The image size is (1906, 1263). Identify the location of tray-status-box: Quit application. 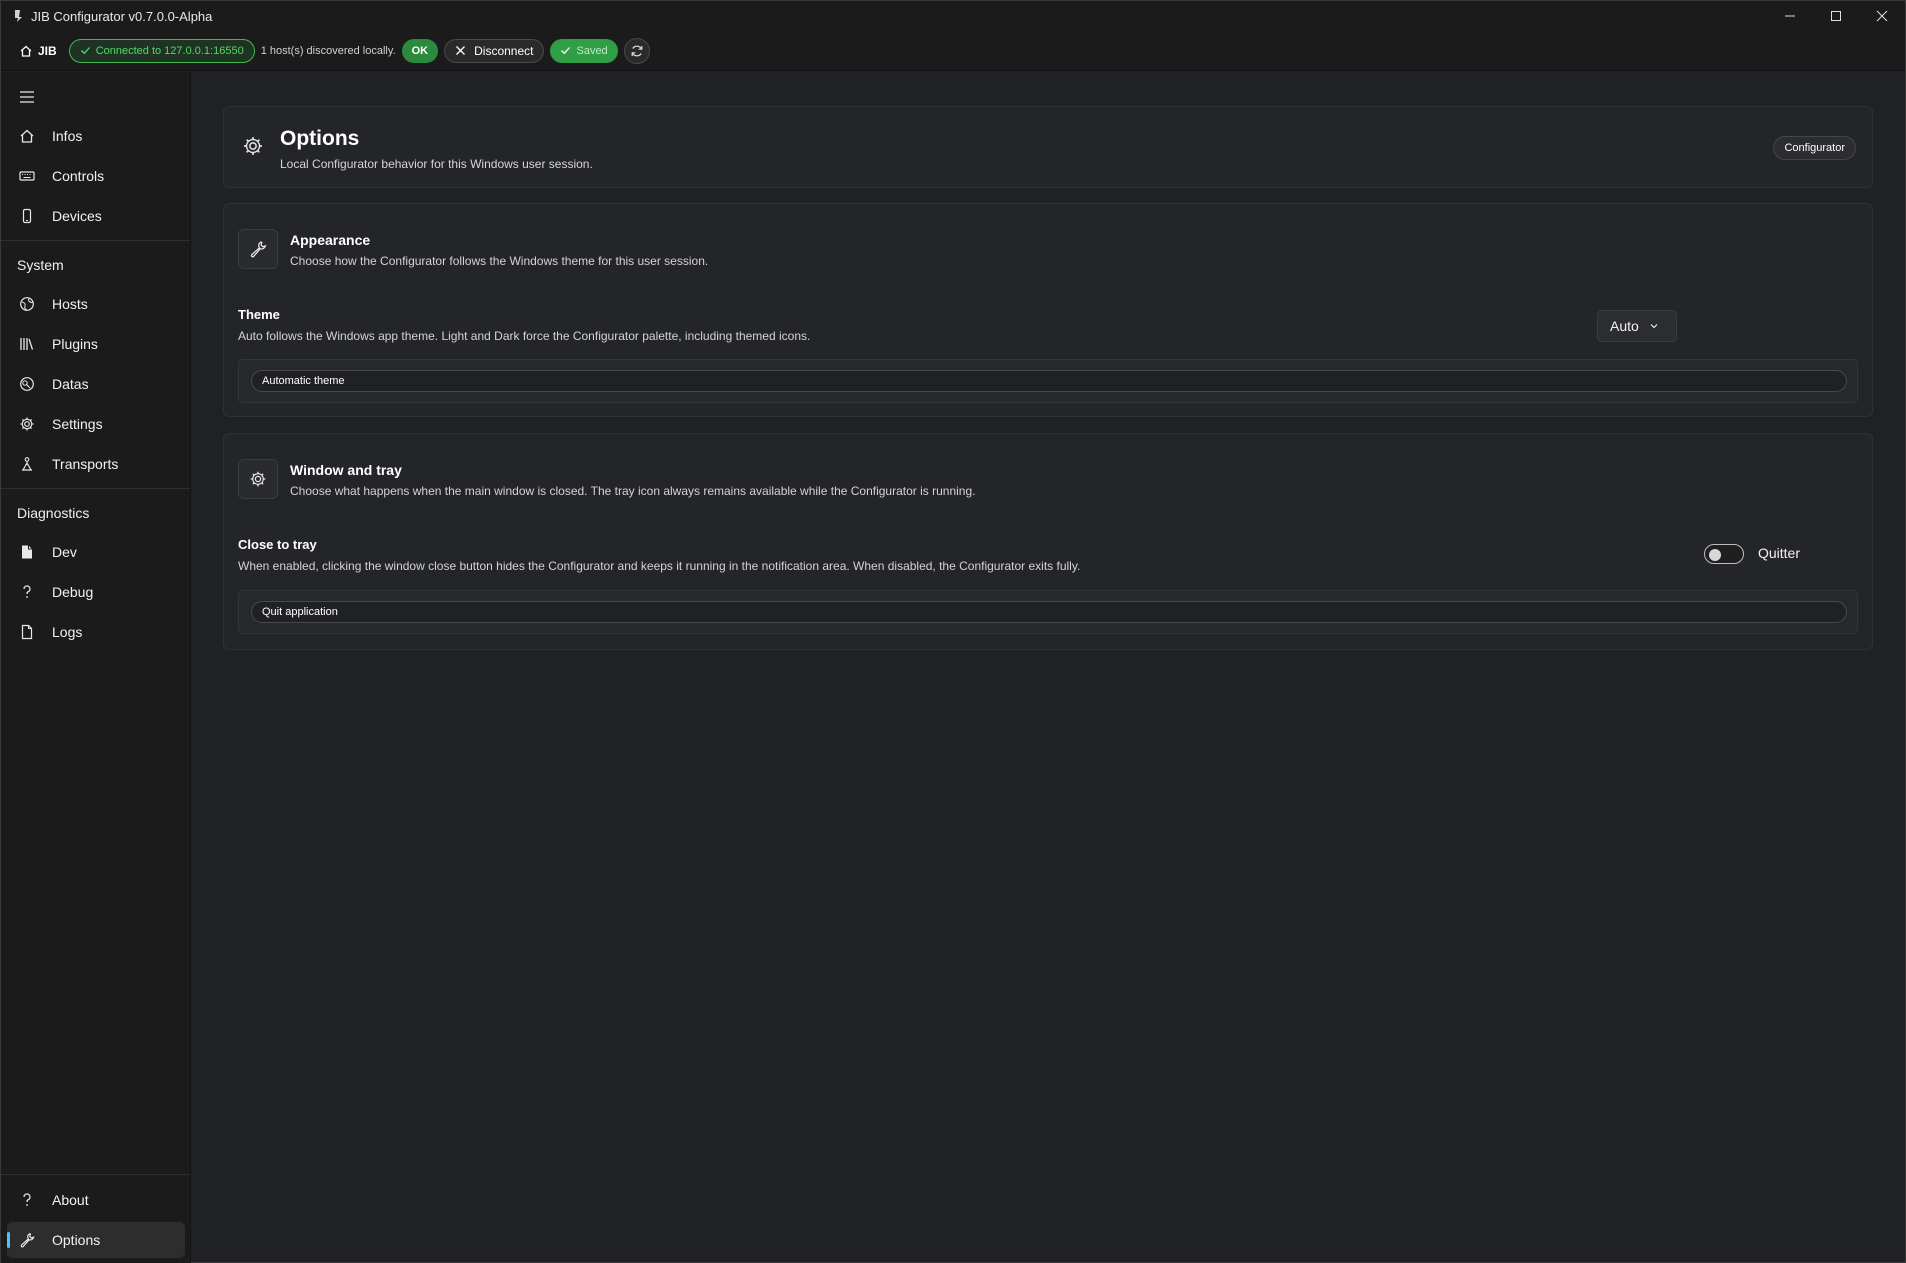
(1048, 612).